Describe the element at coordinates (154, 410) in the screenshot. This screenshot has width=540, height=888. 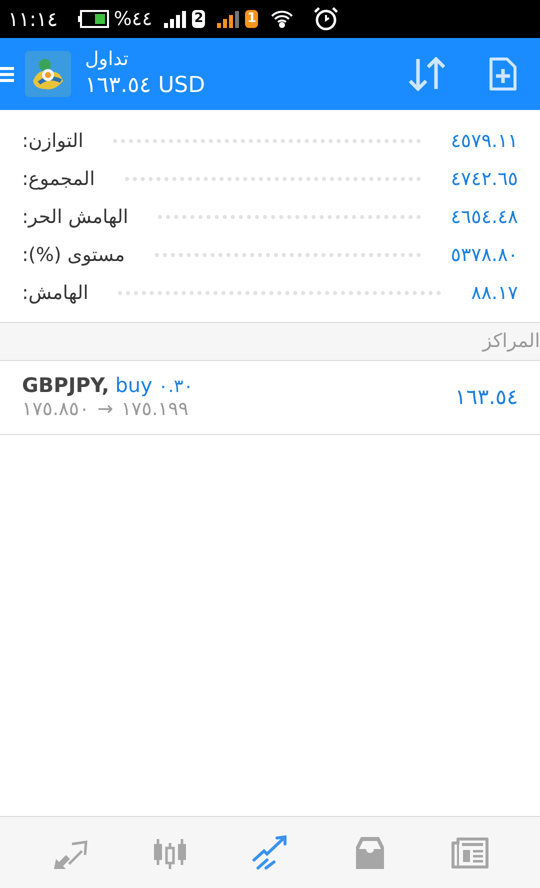
I see `current-price: ١٧٥.١٩٩` at that location.